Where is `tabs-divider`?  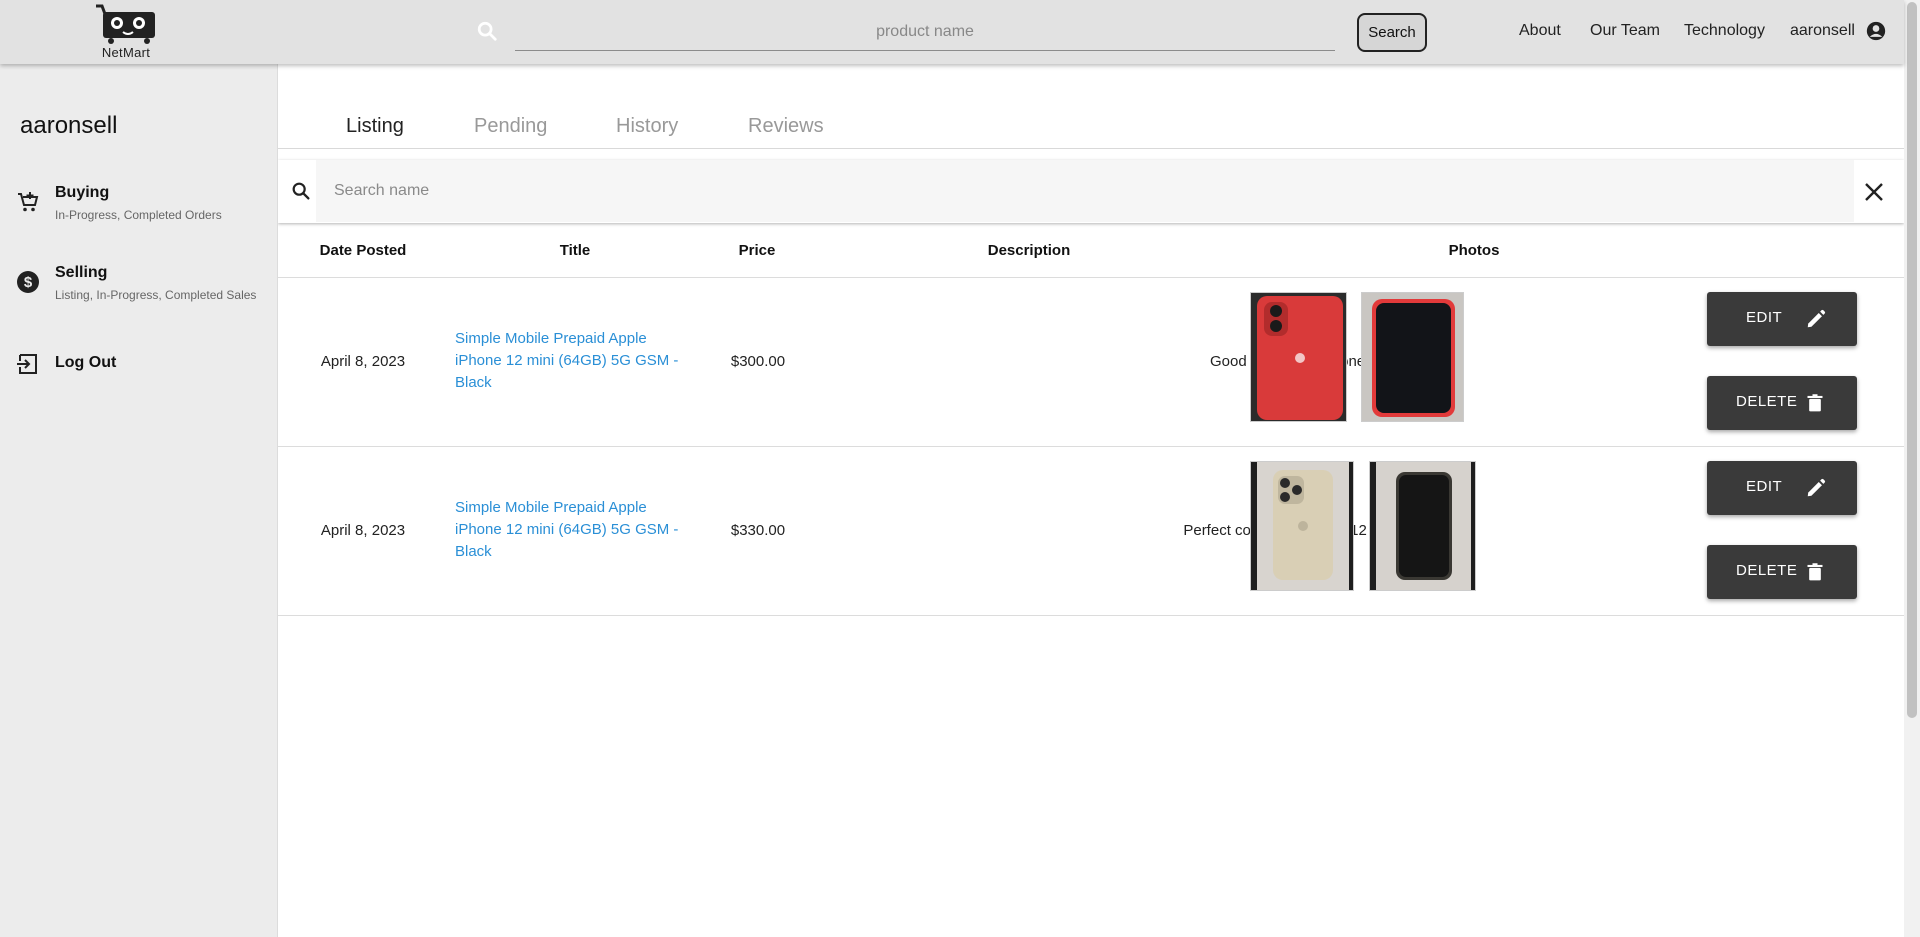
tabs-divider is located at coordinates (1090, 148).